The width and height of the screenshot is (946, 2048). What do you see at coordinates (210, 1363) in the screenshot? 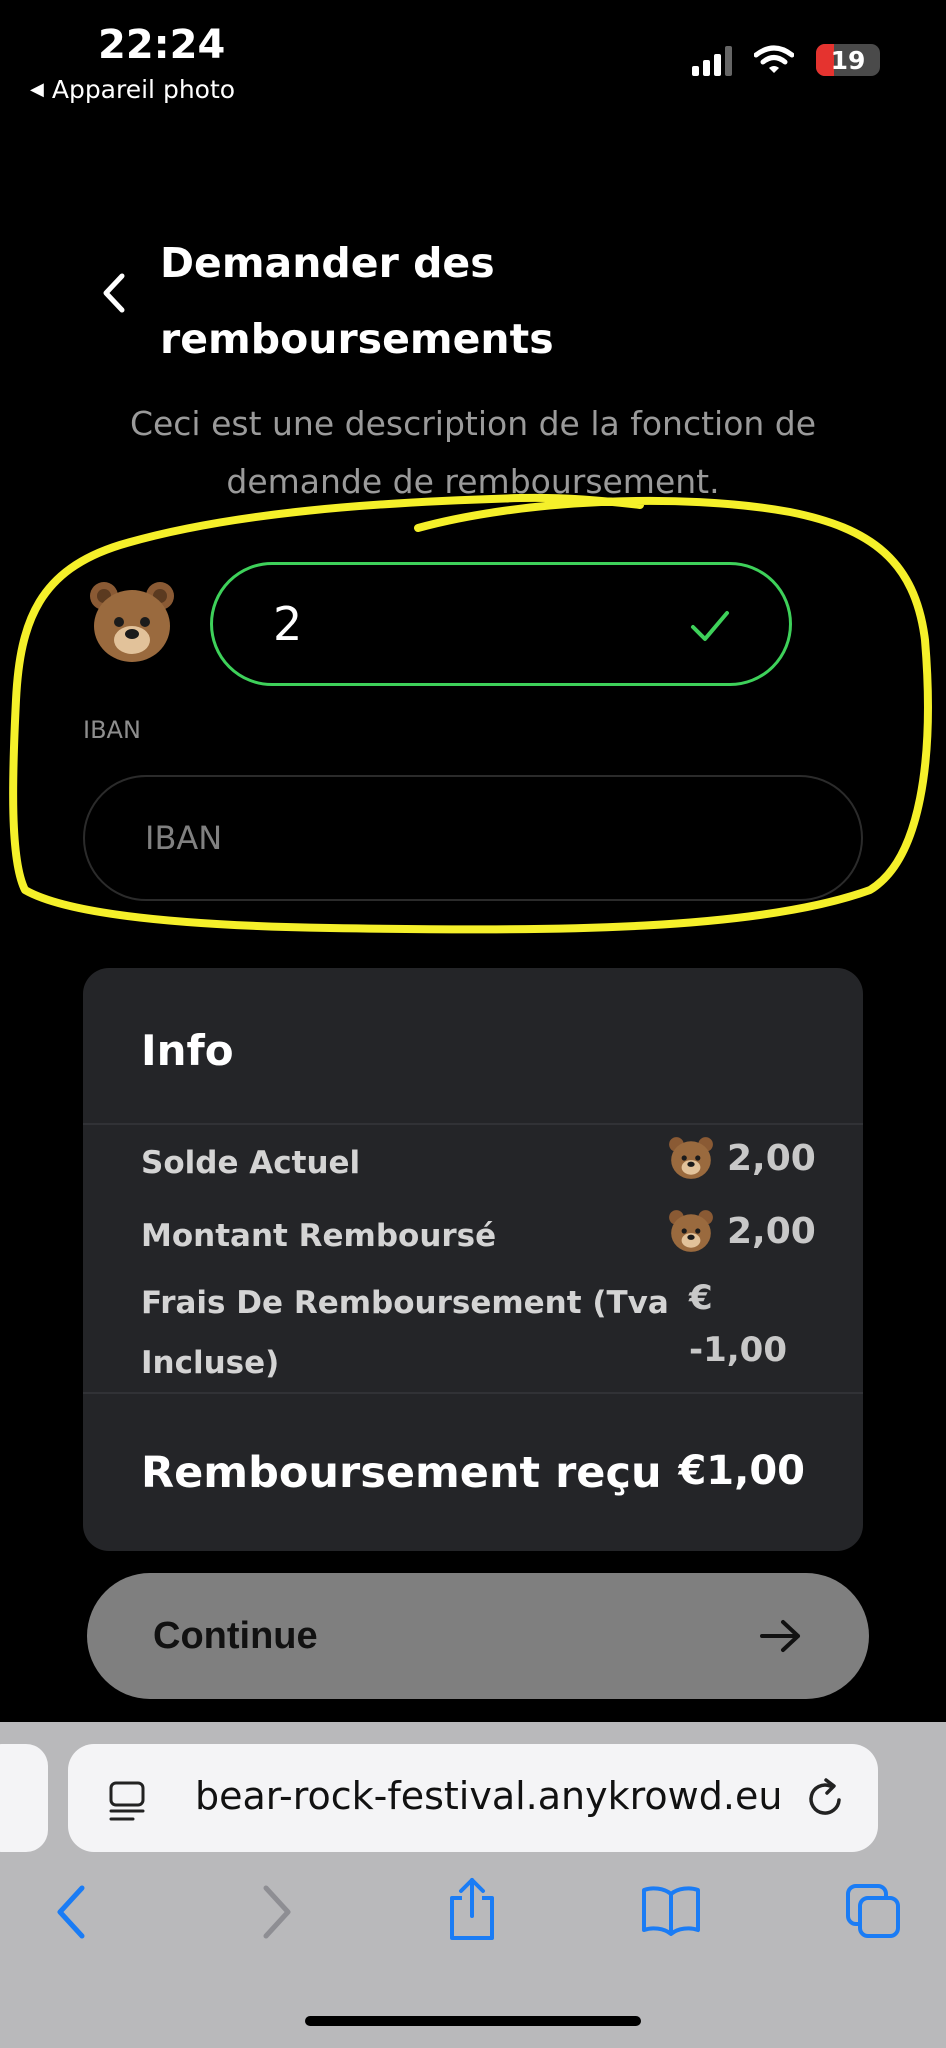
I see `fee-label-line2: Incluse)` at bounding box center [210, 1363].